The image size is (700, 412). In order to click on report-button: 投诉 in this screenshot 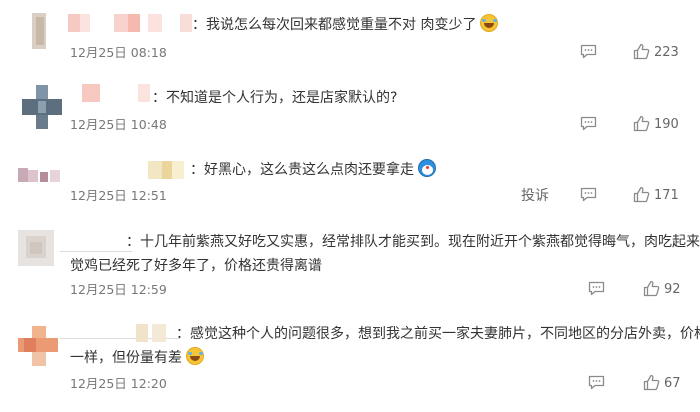, I will do `click(535, 195)`.